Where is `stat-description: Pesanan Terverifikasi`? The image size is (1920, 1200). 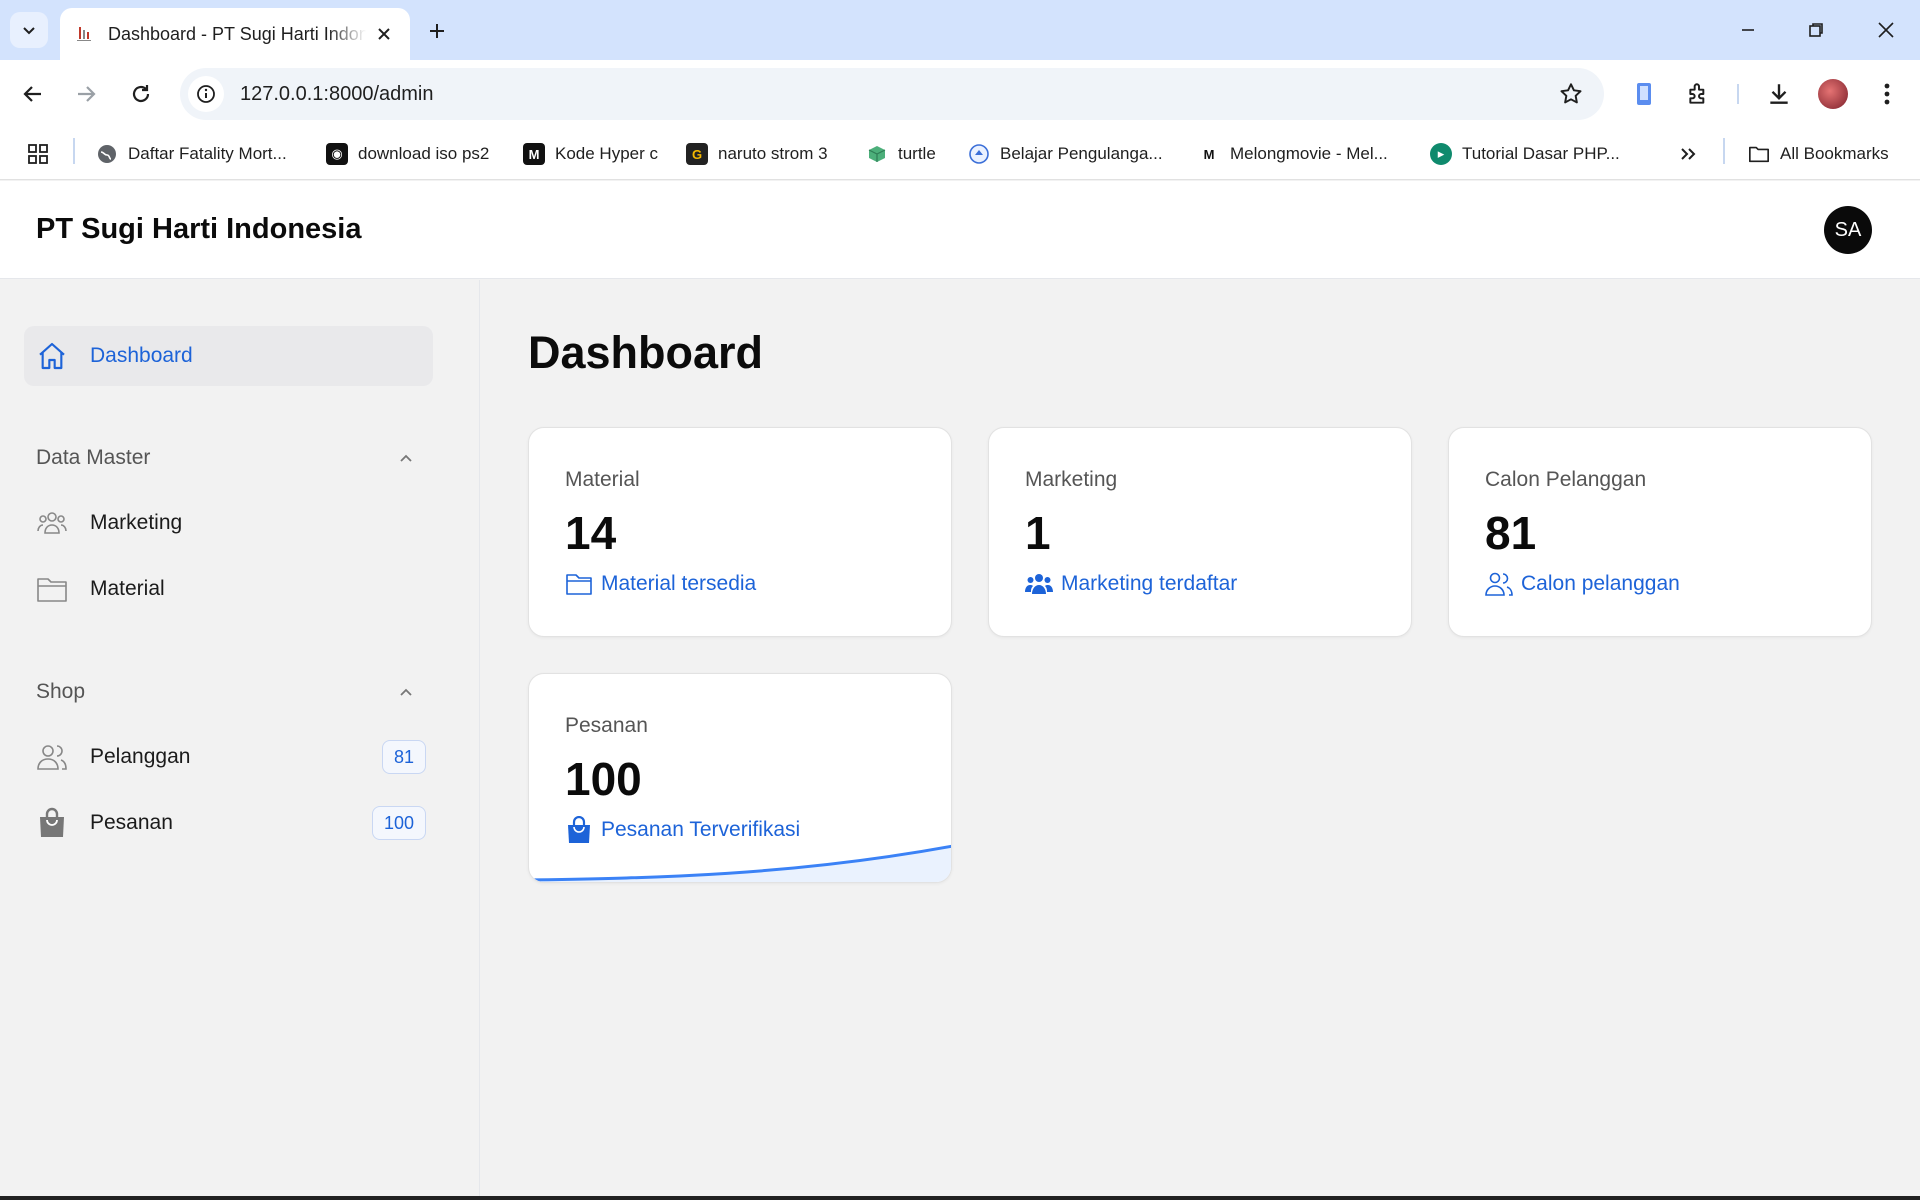 stat-description: Pesanan Terverifikasi is located at coordinates (682, 830).